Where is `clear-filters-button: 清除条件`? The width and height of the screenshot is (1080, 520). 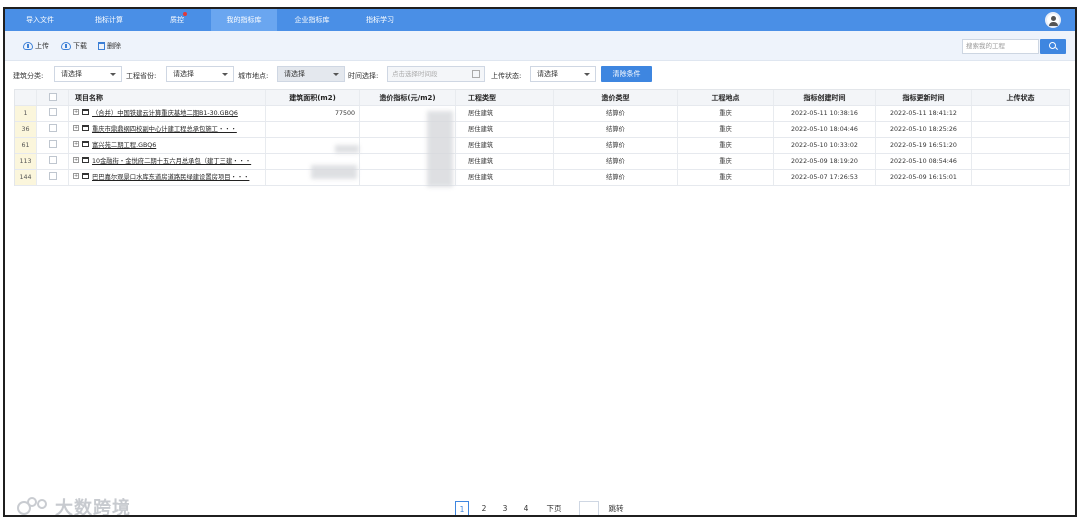
clear-filters-button: 清除条件 is located at coordinates (626, 74).